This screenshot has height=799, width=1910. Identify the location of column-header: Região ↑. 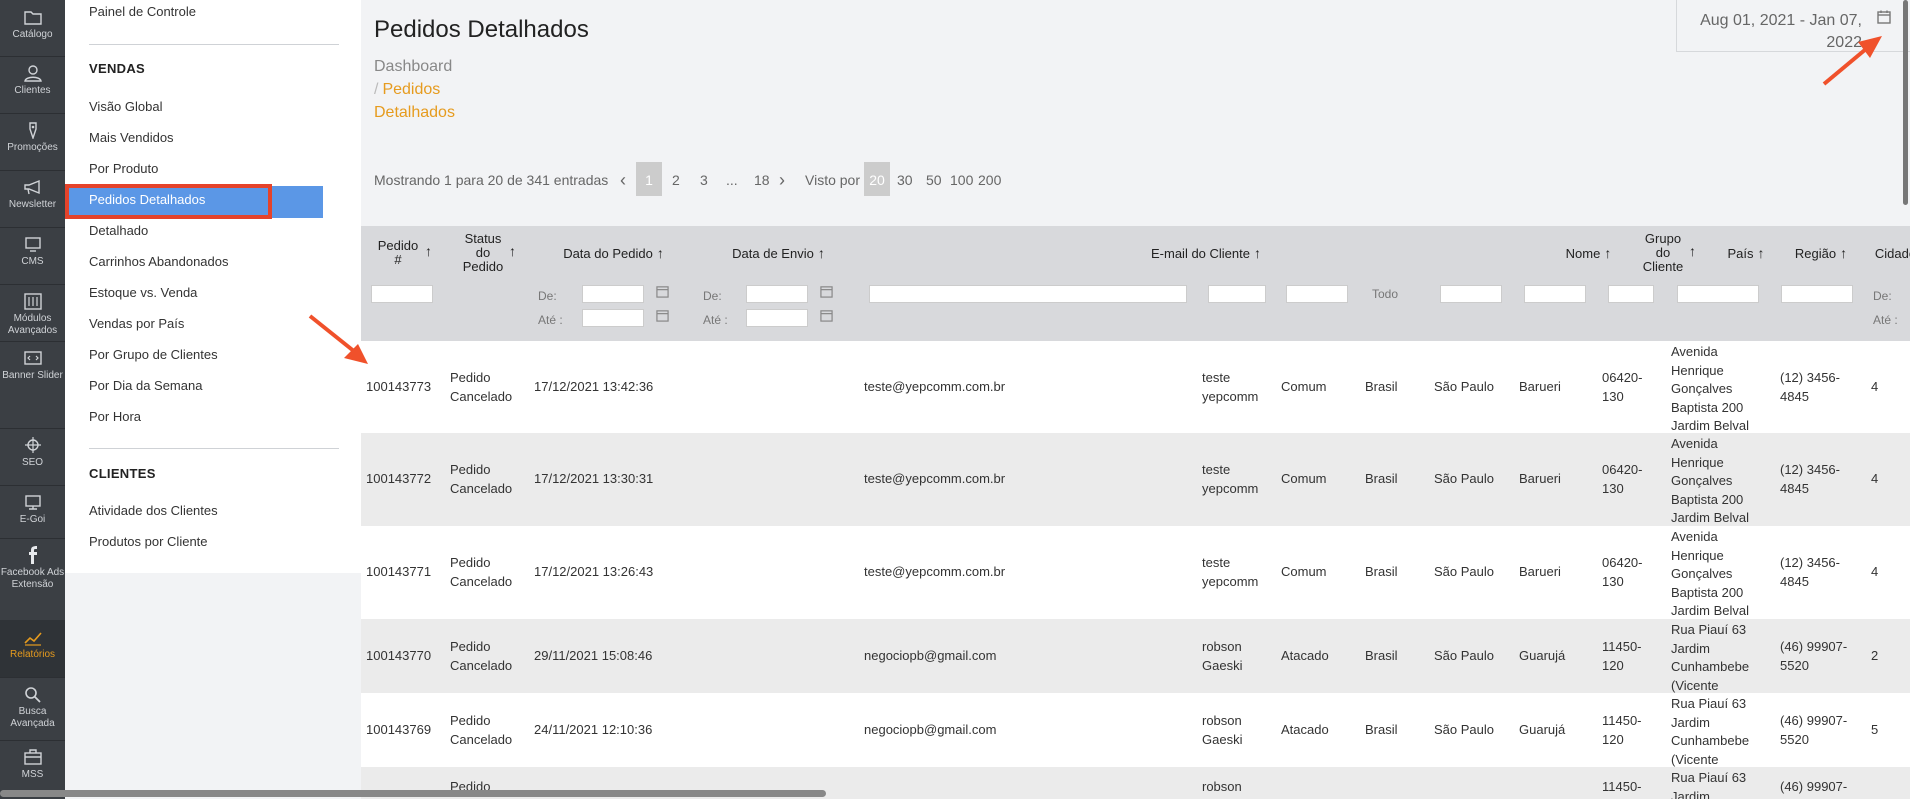
(1821, 253).